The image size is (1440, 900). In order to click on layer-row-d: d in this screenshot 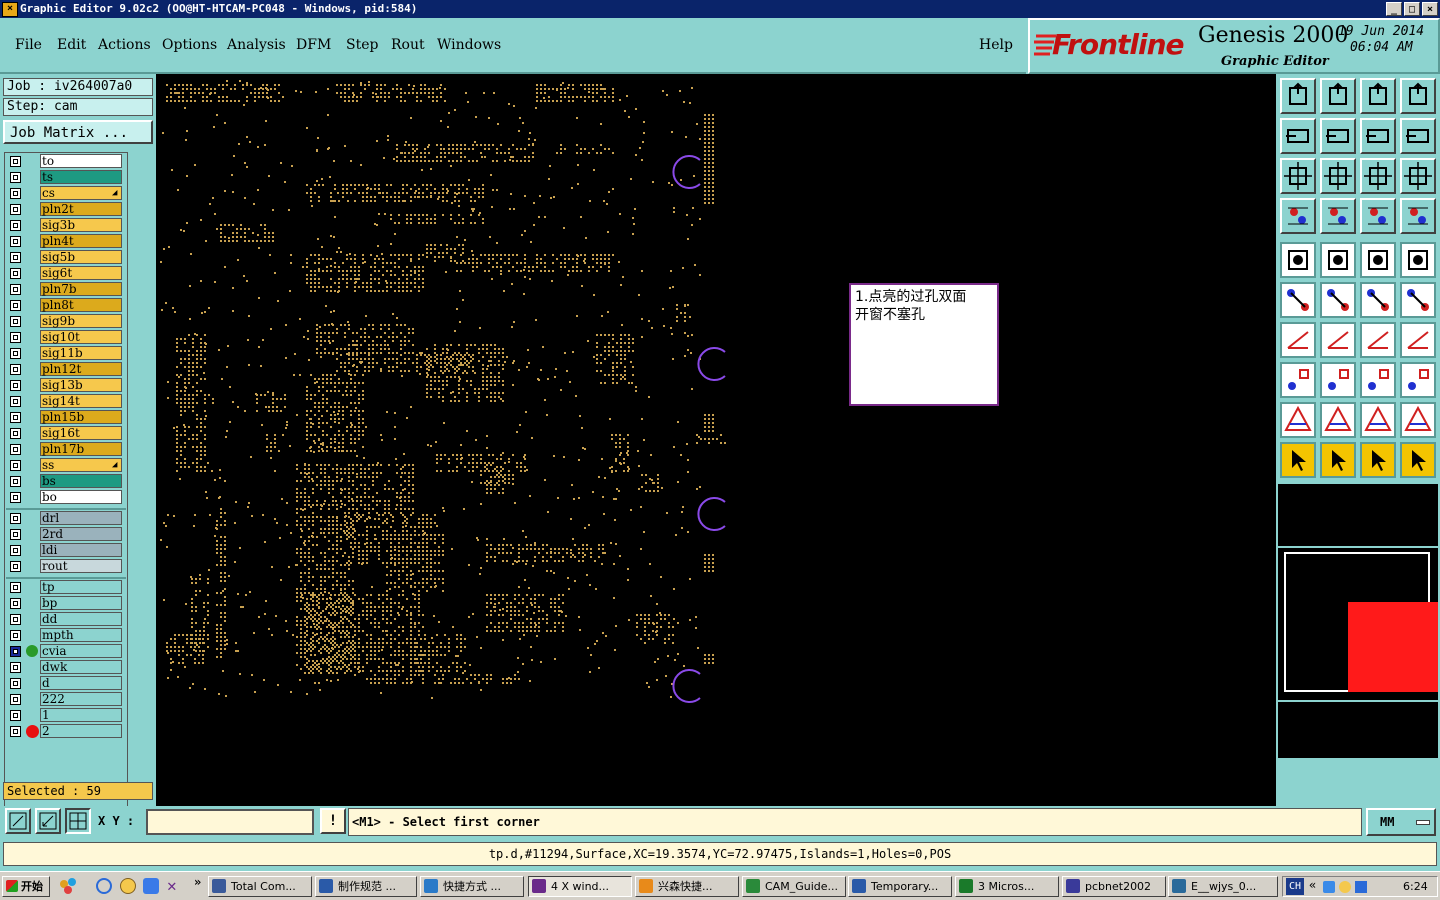, I will do `click(66, 683)`.